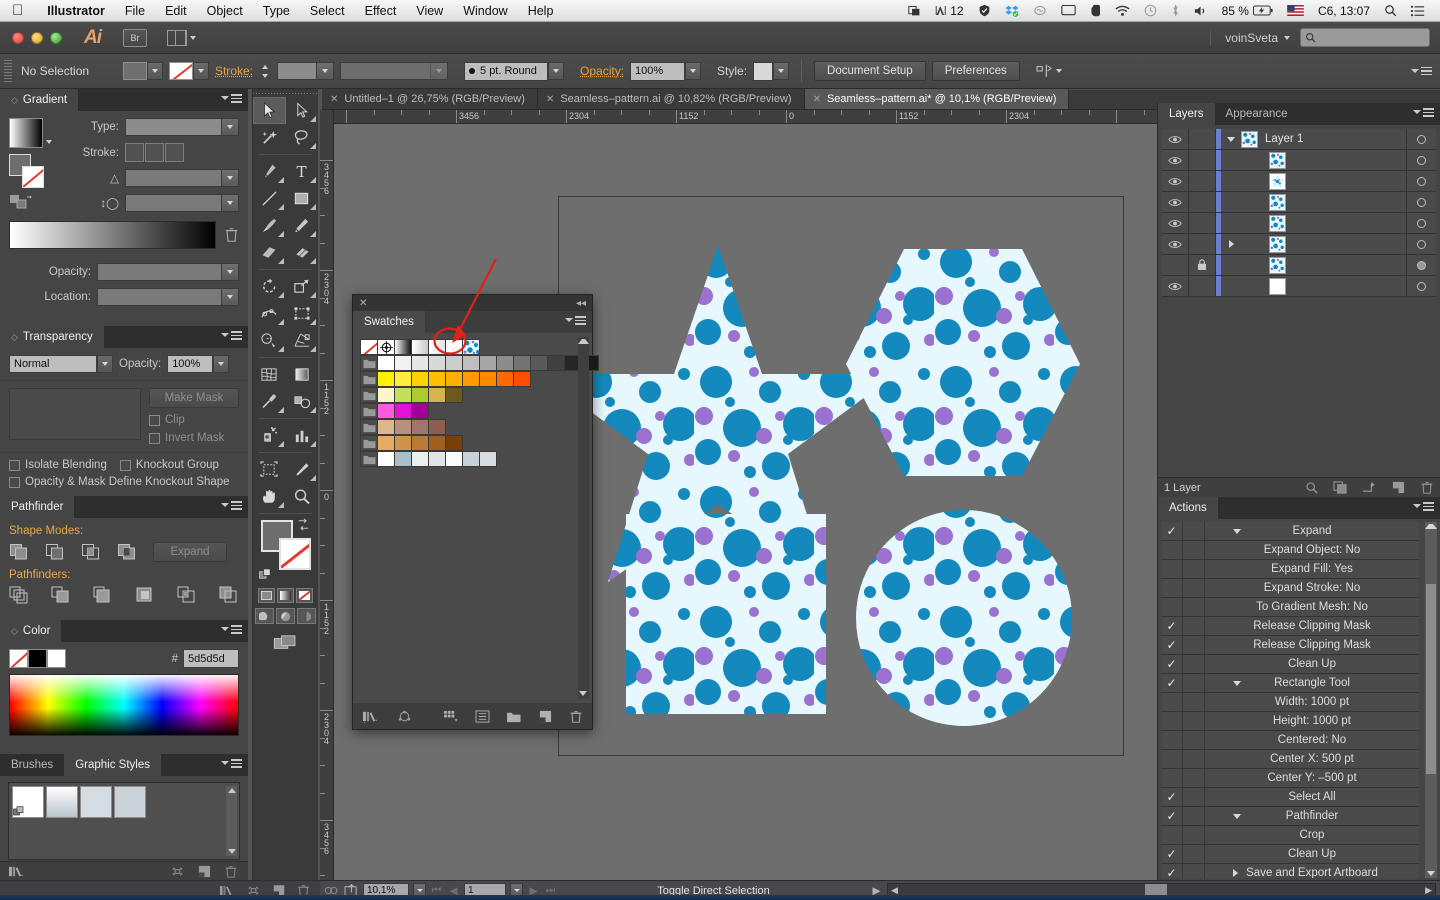  Describe the element at coordinates (189, 71) in the screenshot. I see `stroke-color-control` at that location.